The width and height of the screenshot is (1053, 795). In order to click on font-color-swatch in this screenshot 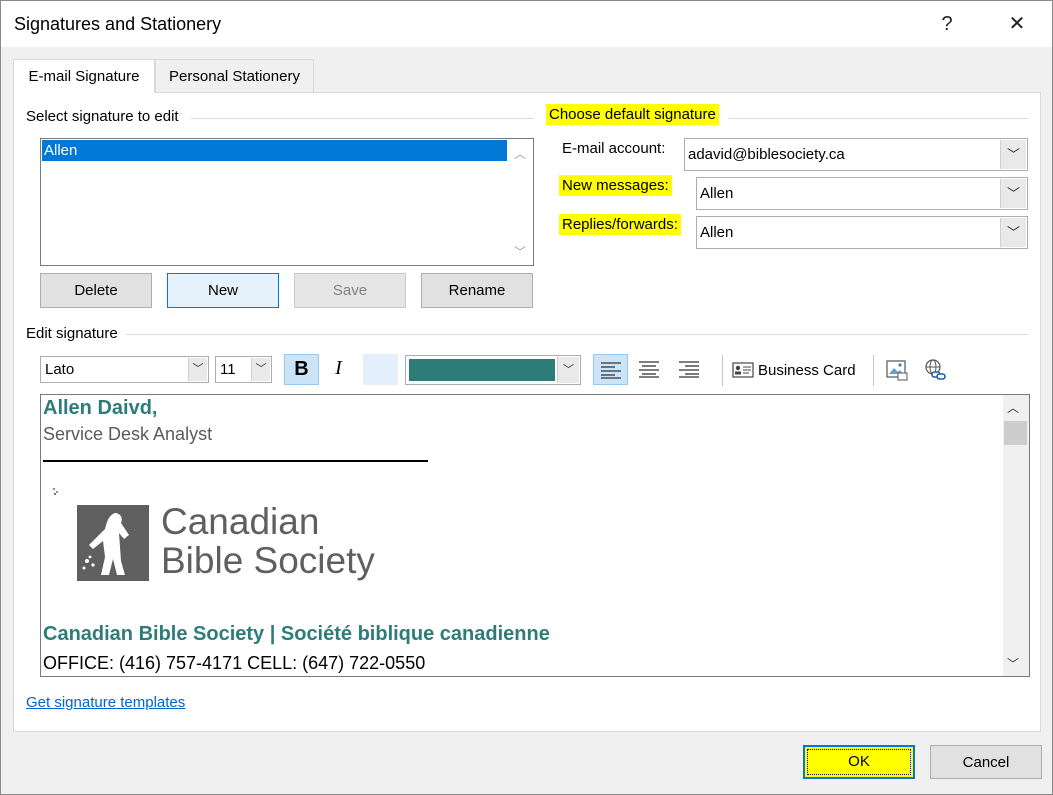, I will do `click(482, 370)`.